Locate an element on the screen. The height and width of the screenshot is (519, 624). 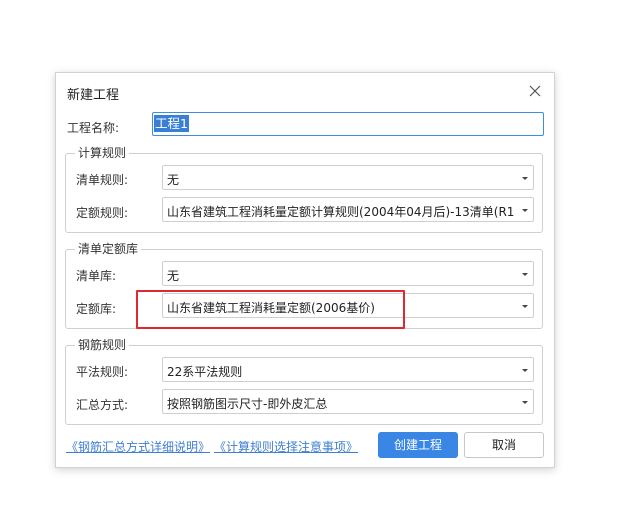
summary-value: 按照钢筋图示尺寸-即外皮汇总 is located at coordinates (247, 404).